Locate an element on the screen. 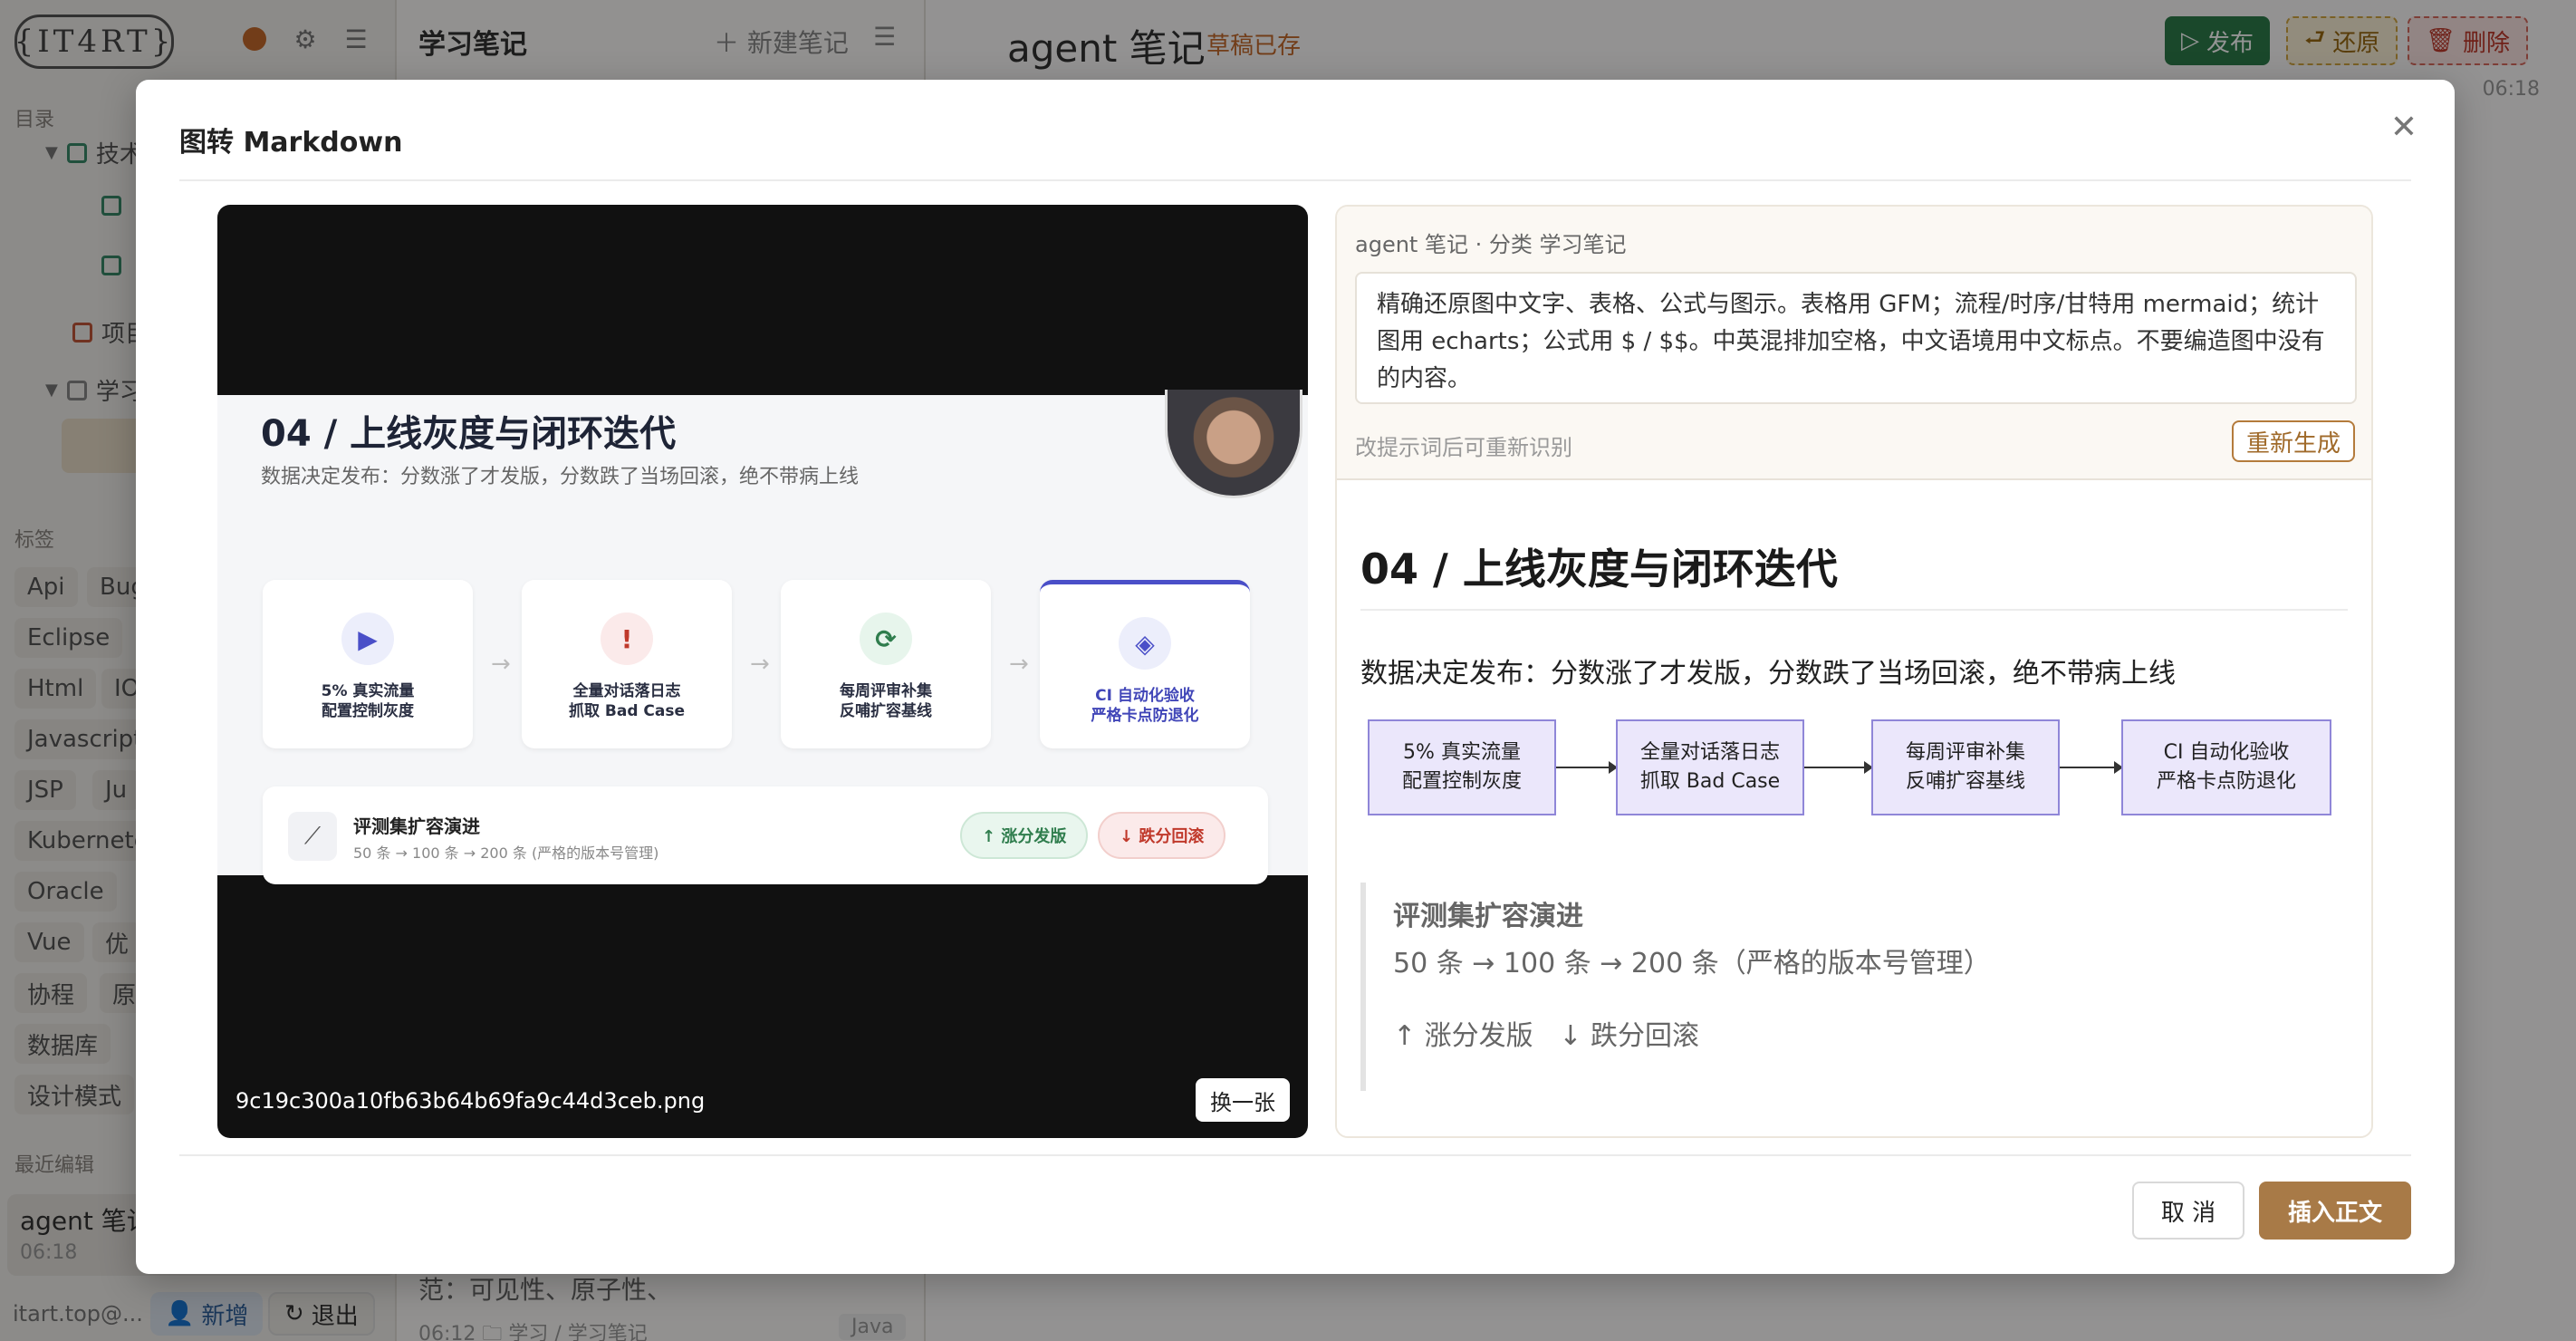 Image resolution: width=2576 pixels, height=1341 pixels. slide-title: 04 / 上线灰度与闭环迭代 is located at coordinates (469, 434).